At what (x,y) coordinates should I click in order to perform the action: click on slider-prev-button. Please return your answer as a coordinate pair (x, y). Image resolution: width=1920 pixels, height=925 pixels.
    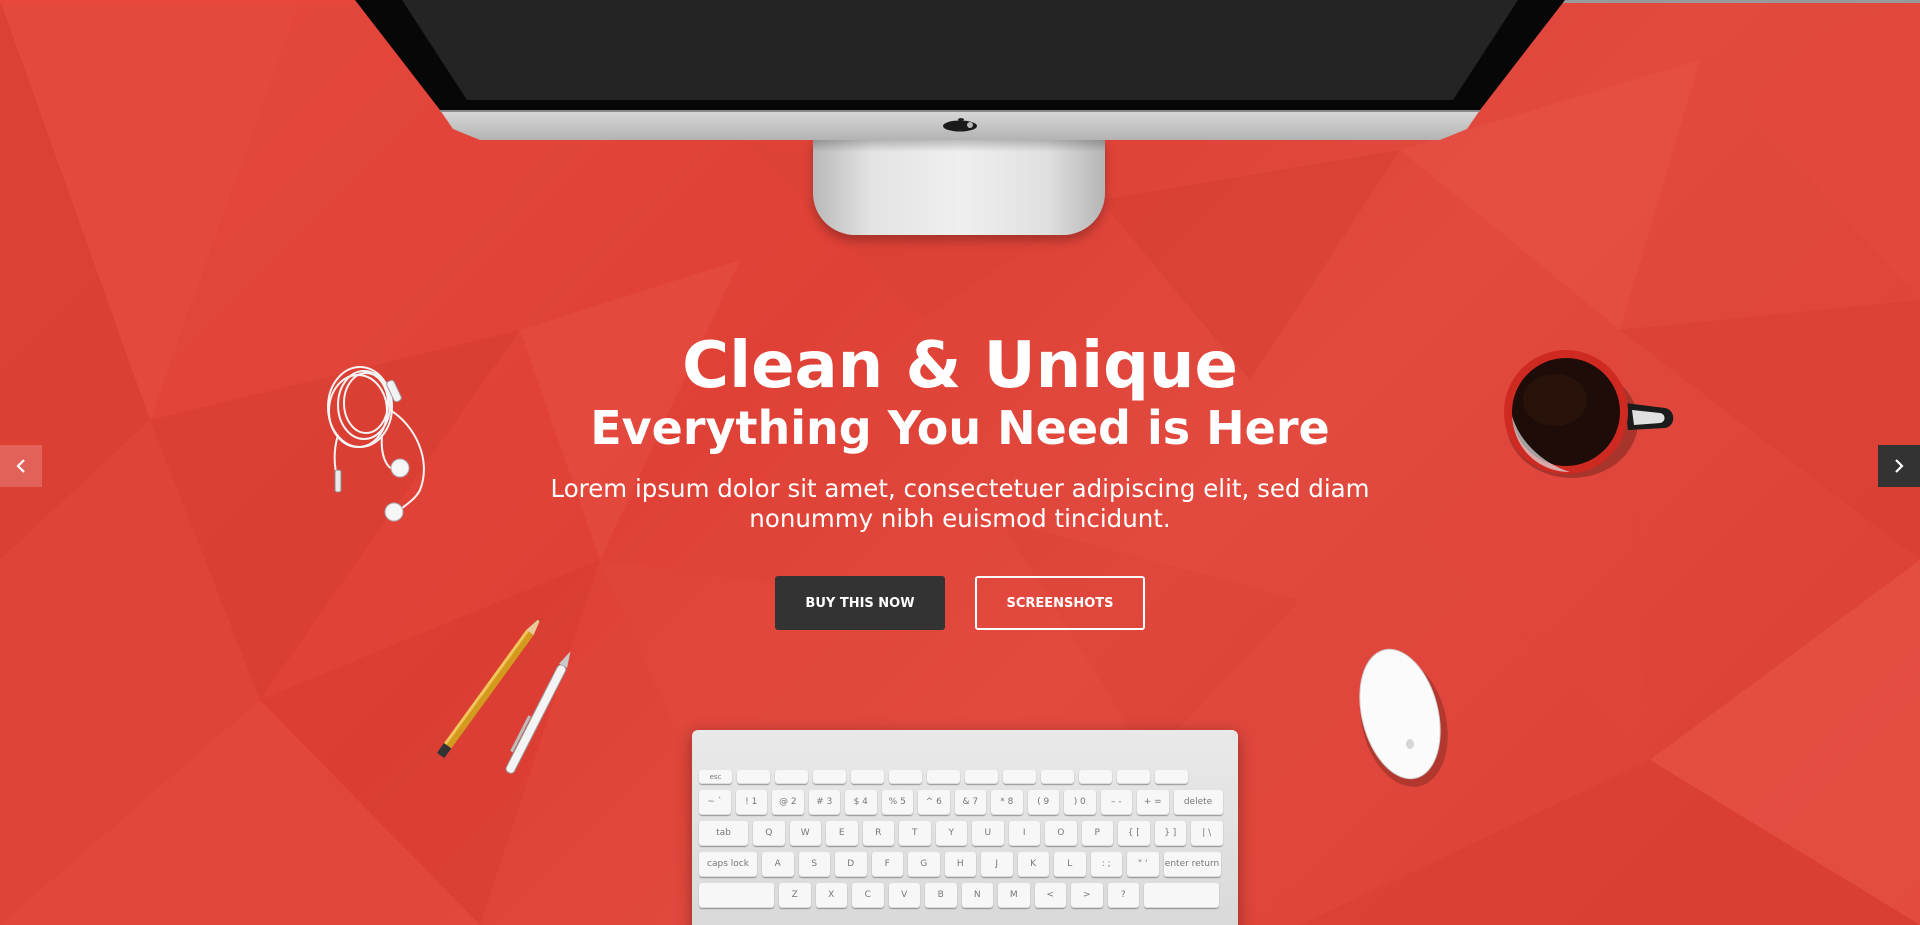
    Looking at the image, I should click on (21, 466).